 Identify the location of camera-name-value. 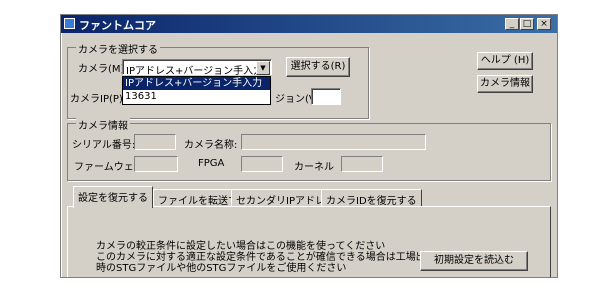
(333, 142).